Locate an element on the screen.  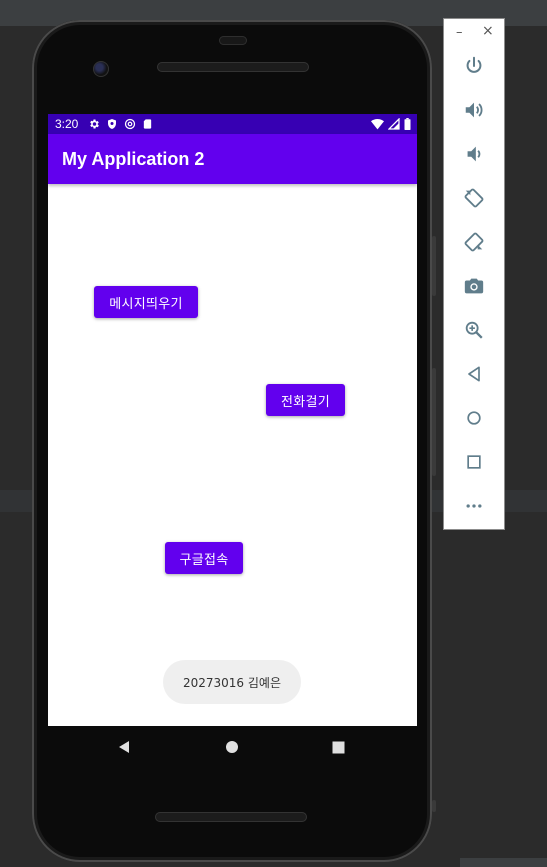
emulator-toolbar-header: – × is located at coordinates (474, 33).